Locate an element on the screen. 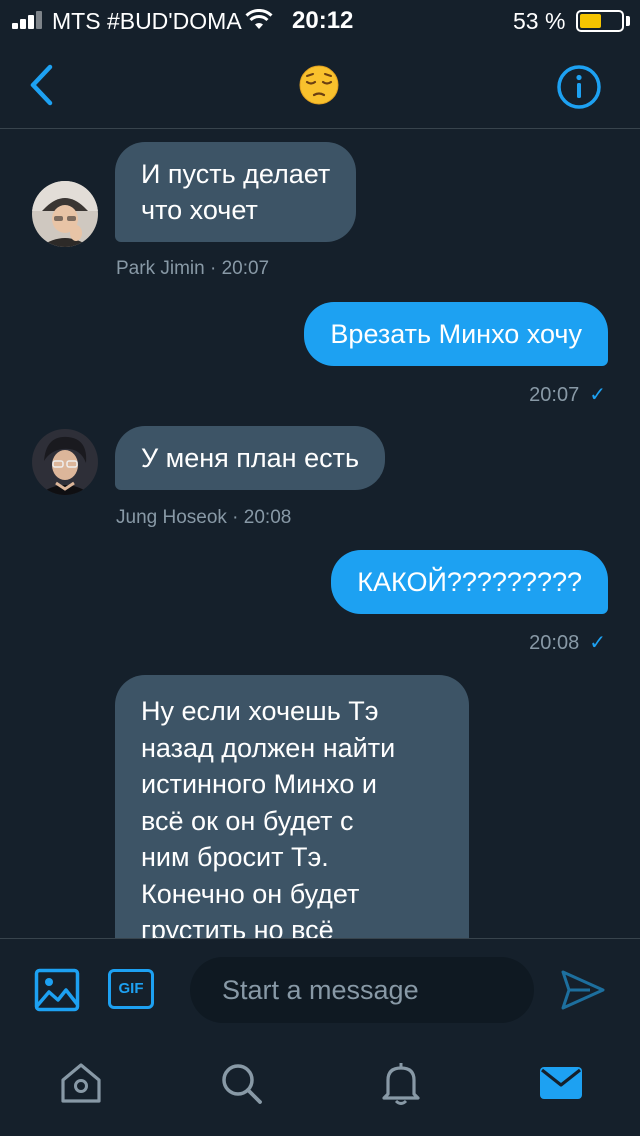 Image resolution: width=640 pixels, height=1136 pixels. message-composer: GIF is located at coordinates (320, 989).